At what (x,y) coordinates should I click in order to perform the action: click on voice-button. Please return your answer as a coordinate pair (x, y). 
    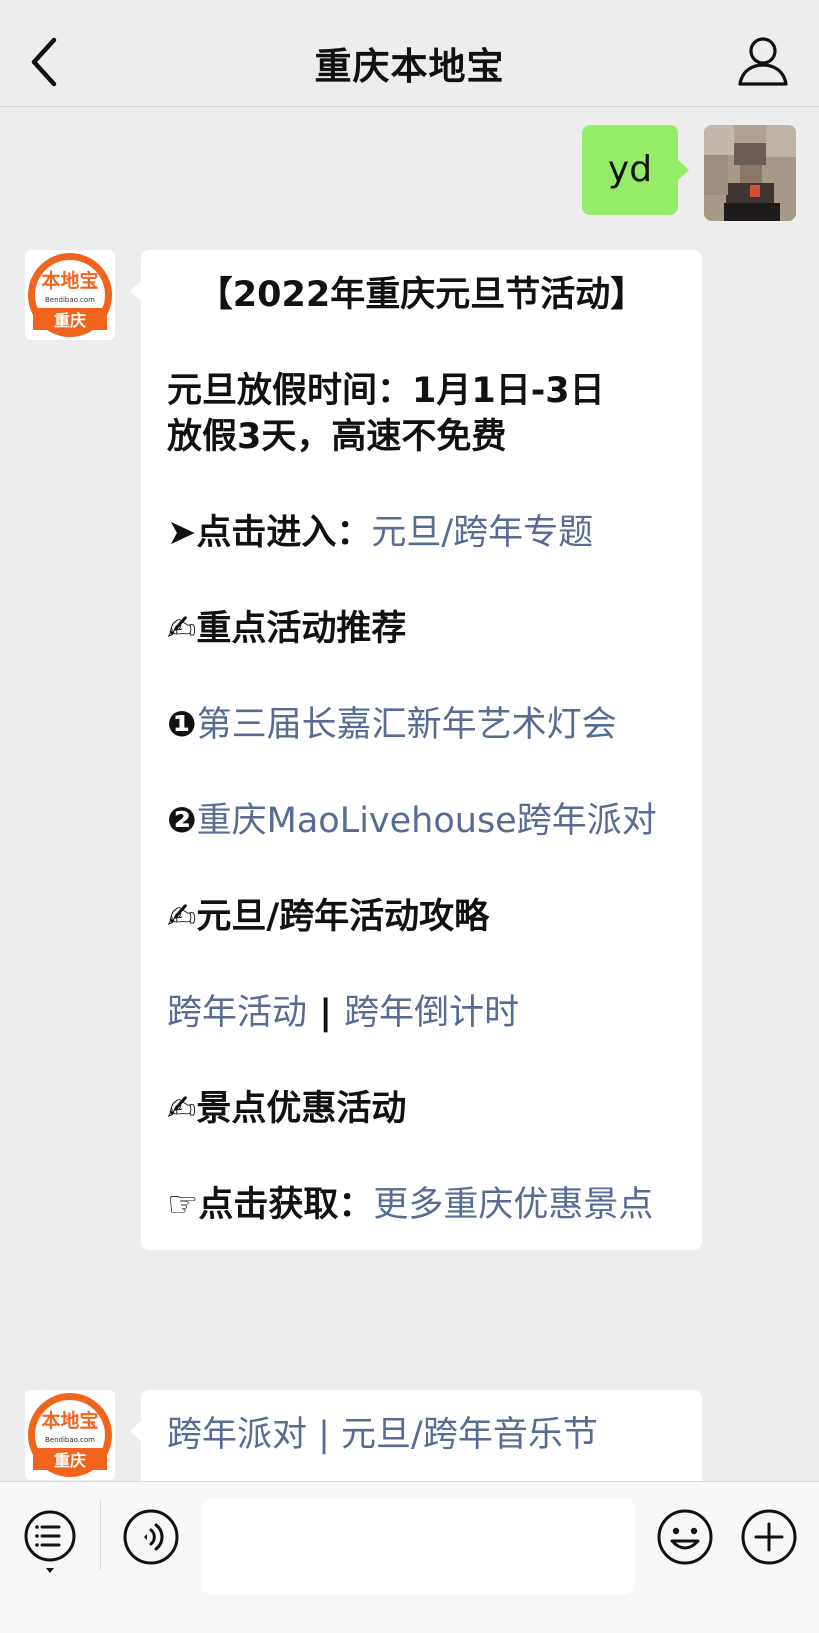
    Looking at the image, I should click on (151, 1539).